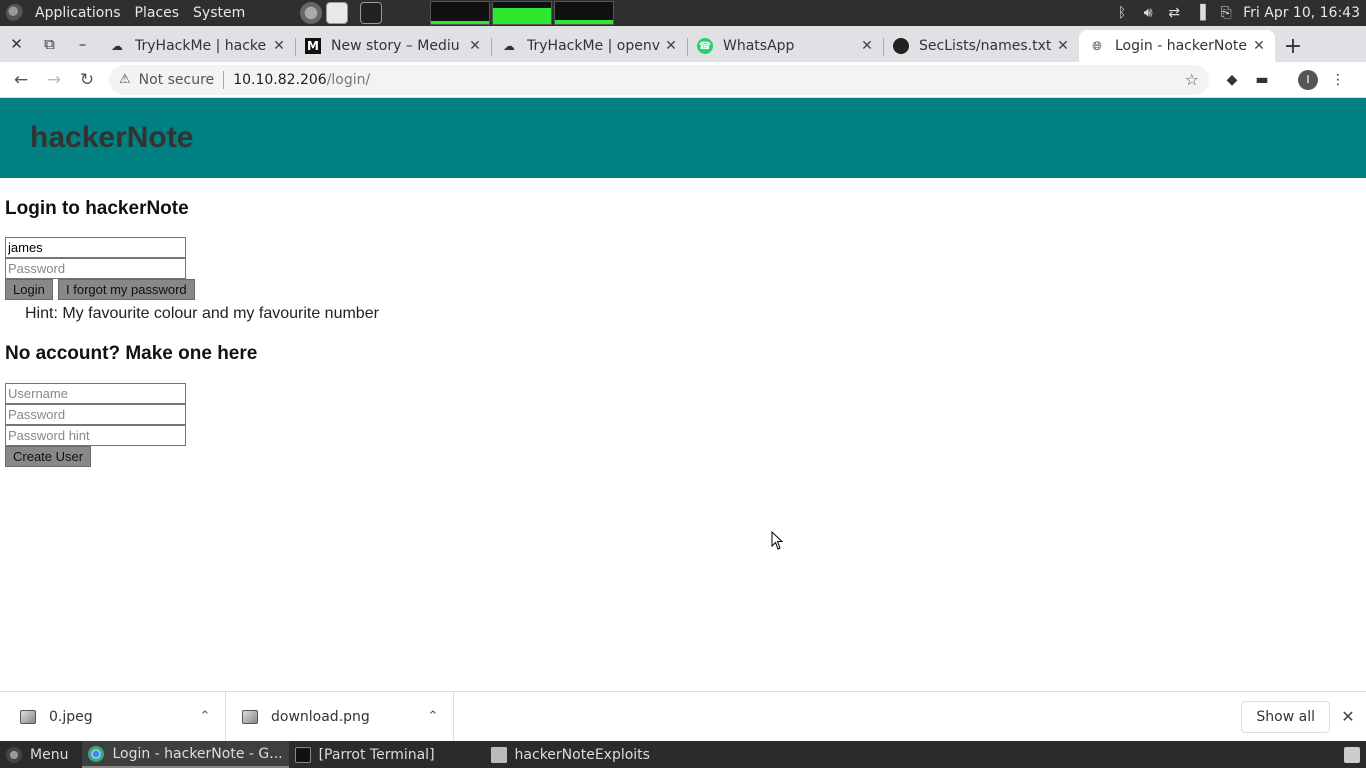 This screenshot has width=1366, height=768. I want to click on download-filename: 0.jpeg, so click(117, 717).